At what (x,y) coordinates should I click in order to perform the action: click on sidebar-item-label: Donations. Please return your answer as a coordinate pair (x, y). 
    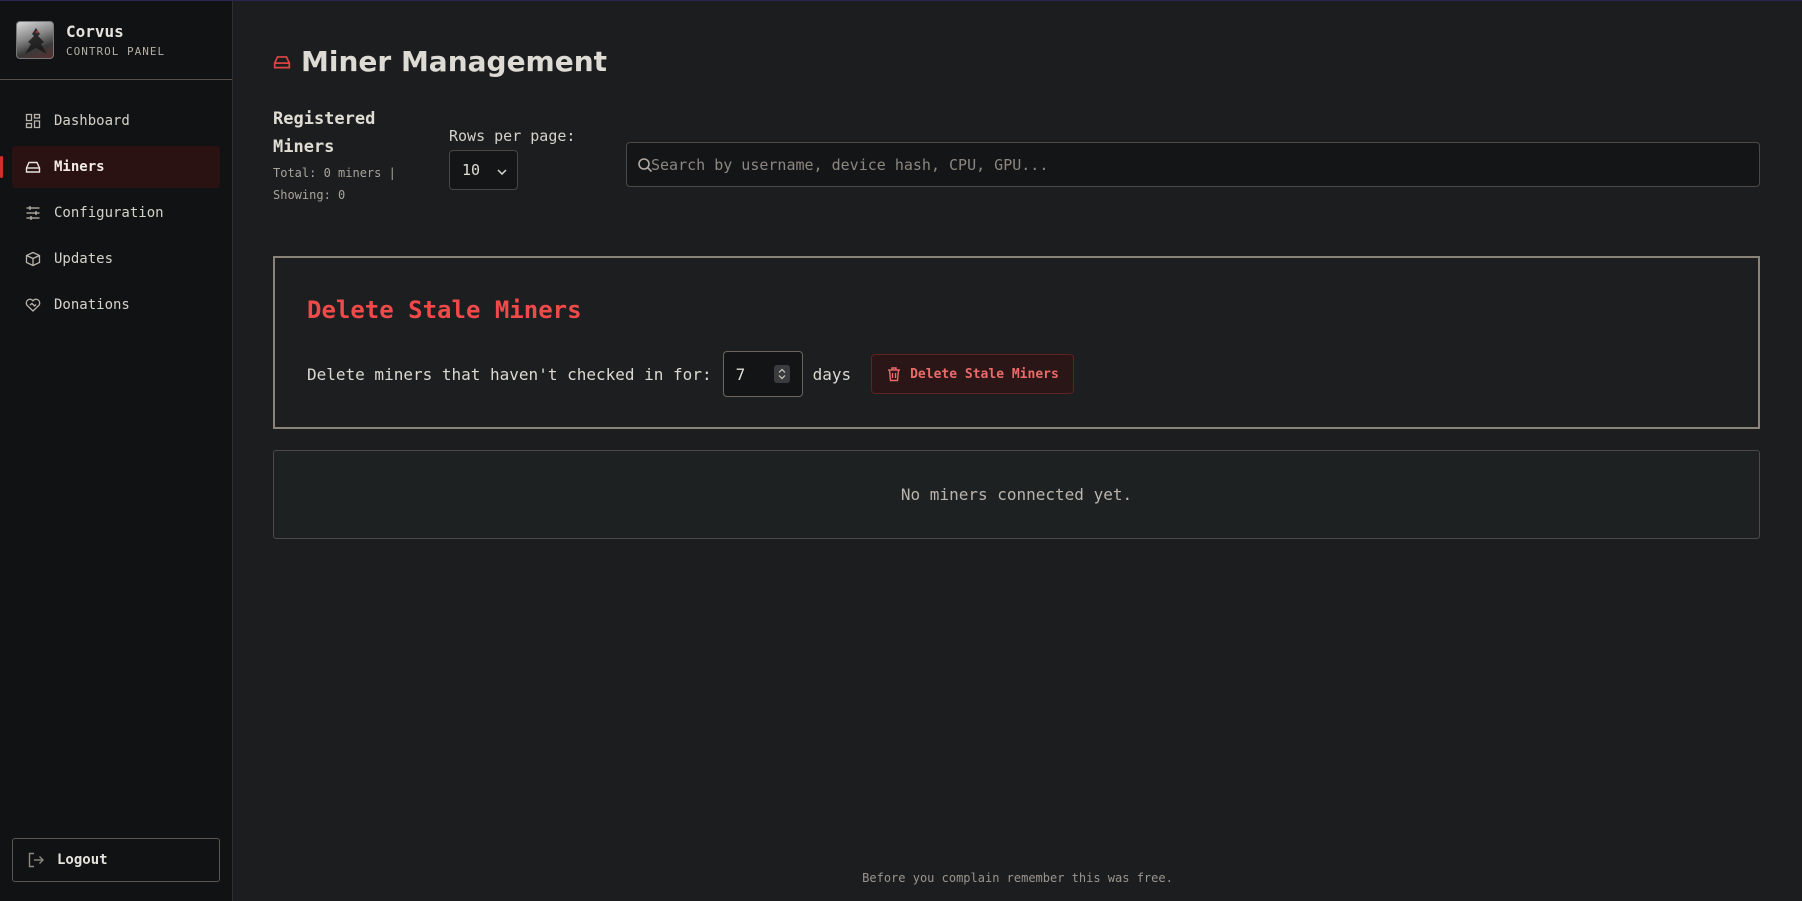
    Looking at the image, I should click on (92, 305).